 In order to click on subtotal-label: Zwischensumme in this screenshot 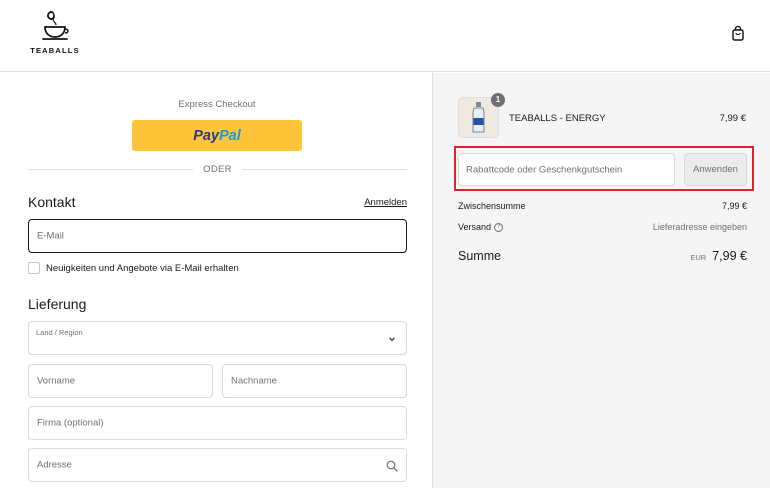, I will do `click(492, 206)`.